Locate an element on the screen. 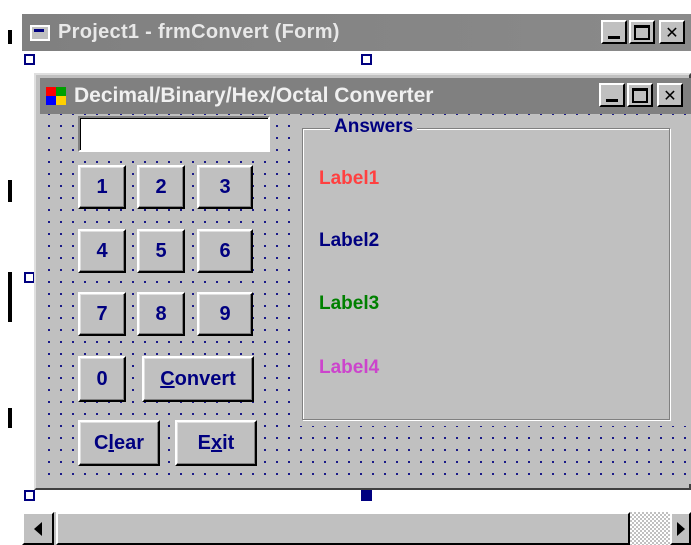 This screenshot has height=545, width=691. digit-5-button: 5 is located at coordinates (161, 251).